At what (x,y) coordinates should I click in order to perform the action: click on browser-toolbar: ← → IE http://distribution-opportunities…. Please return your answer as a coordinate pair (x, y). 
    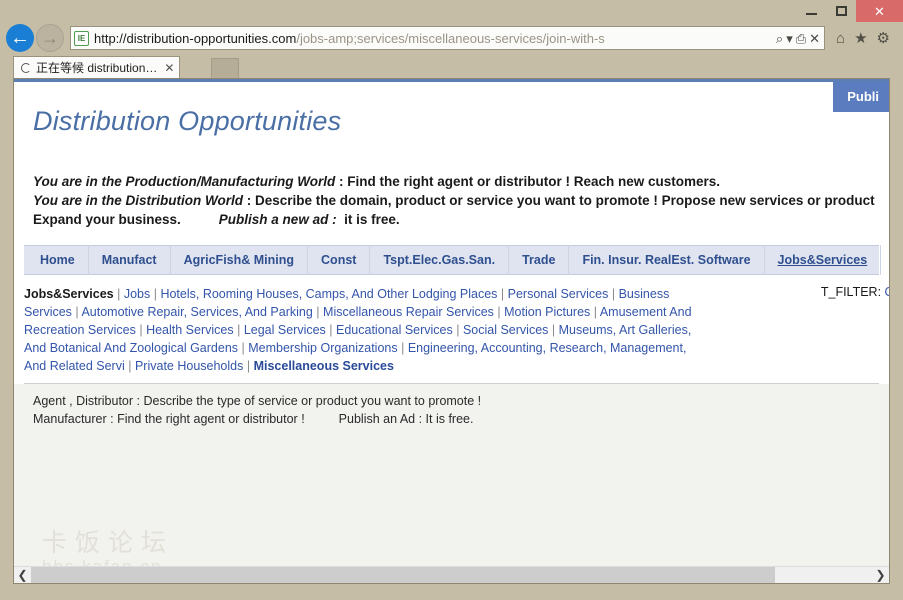
    Looking at the image, I should click on (451, 38).